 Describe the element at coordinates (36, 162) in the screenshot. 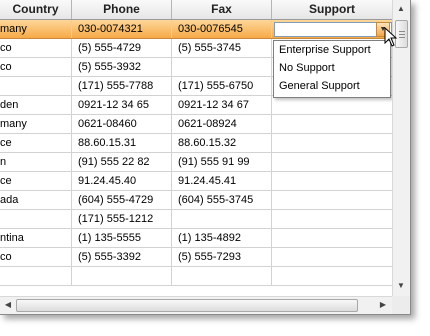

I see `cell-country: n` at that location.